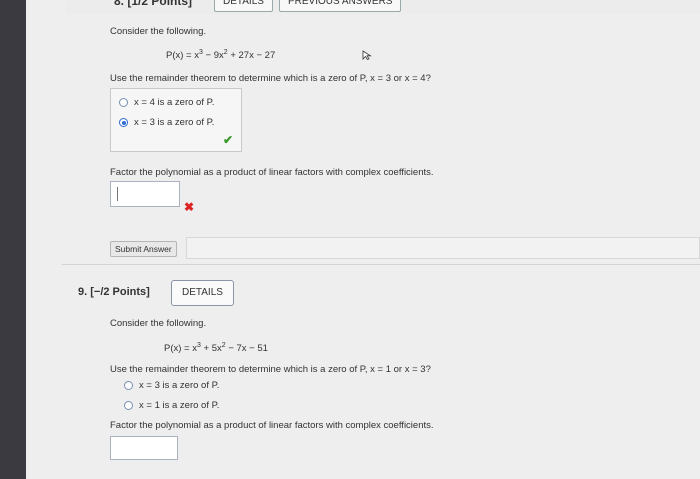 The width and height of the screenshot is (700, 479). What do you see at coordinates (179, 405) in the screenshot?
I see `option-label: x = 1 is a zero of P.` at bounding box center [179, 405].